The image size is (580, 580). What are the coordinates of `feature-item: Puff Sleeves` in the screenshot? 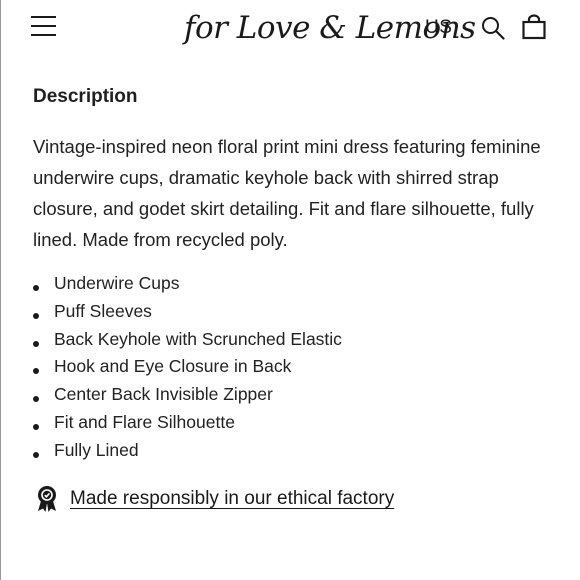 It's located at (187, 312).